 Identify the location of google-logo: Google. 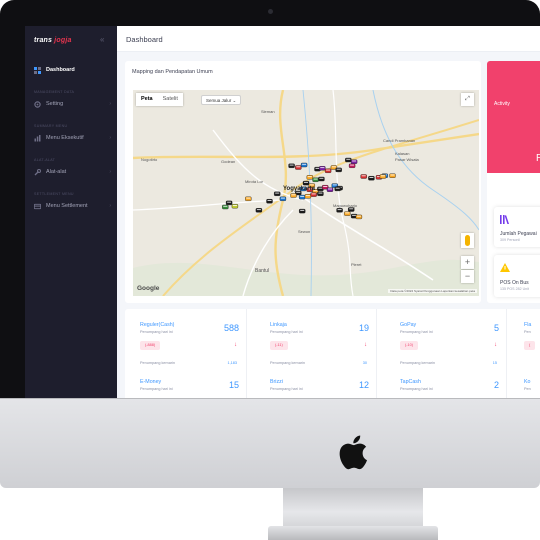
(148, 288).